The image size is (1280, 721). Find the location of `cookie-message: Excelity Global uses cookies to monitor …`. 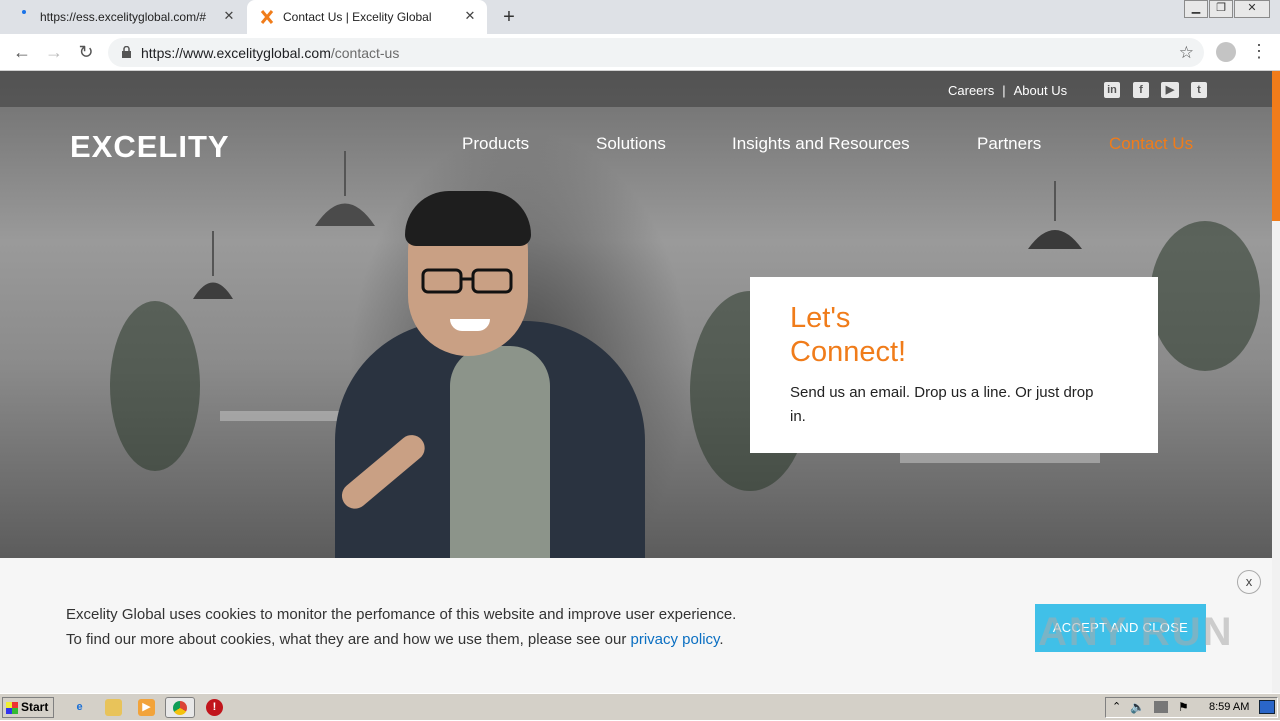

cookie-message: Excelity Global uses cookies to monitor … is located at coordinates (401, 627).